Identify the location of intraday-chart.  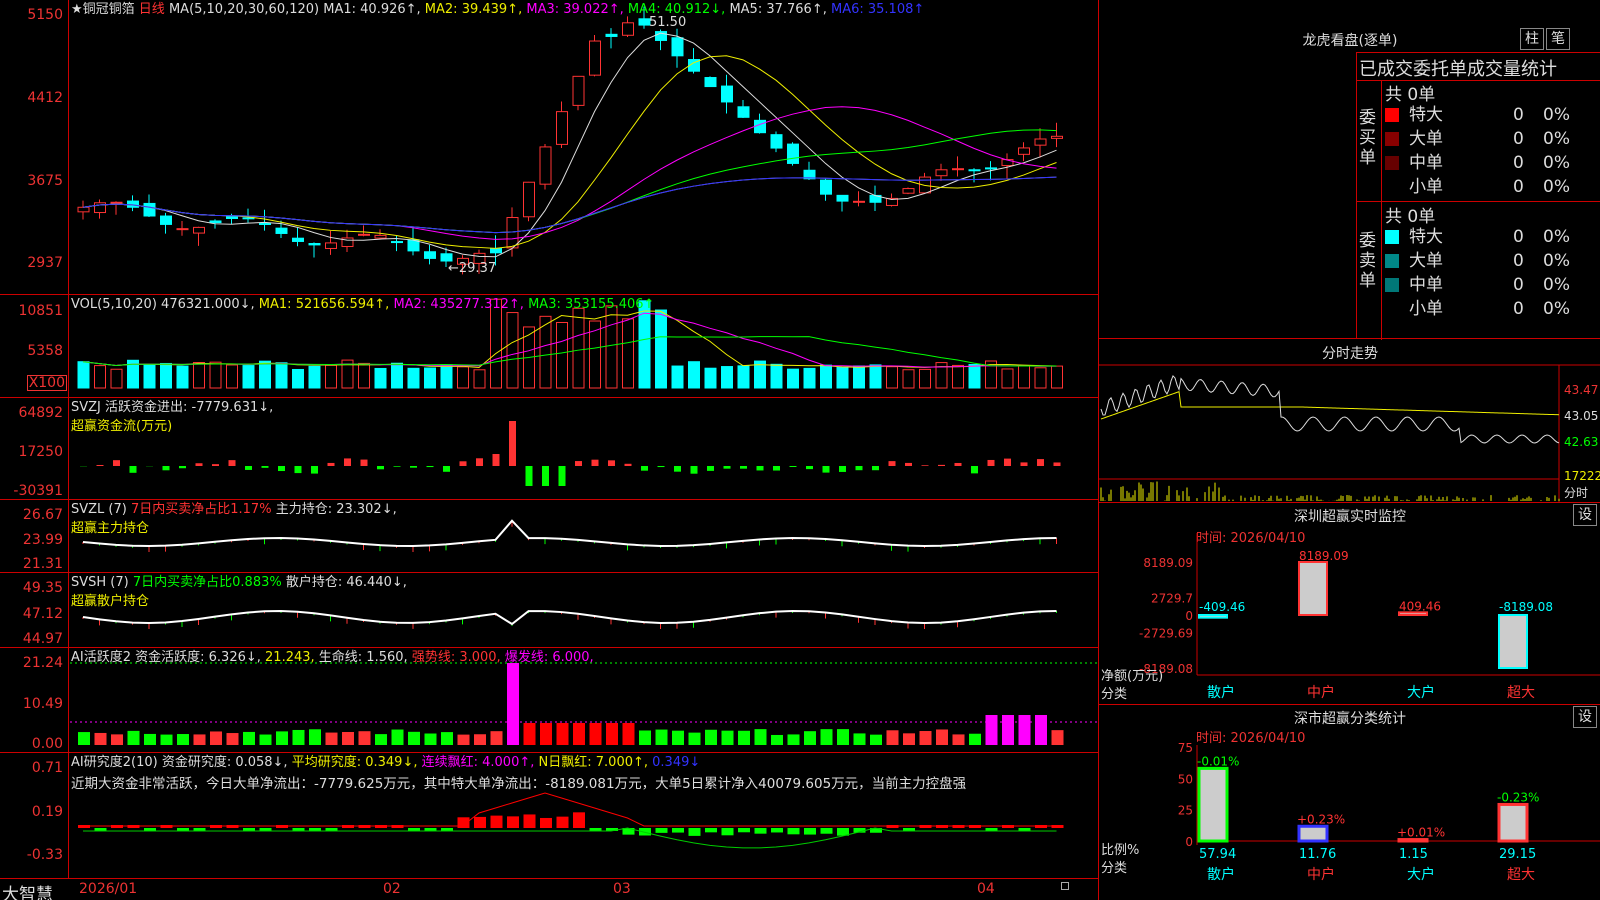
(1349, 421).